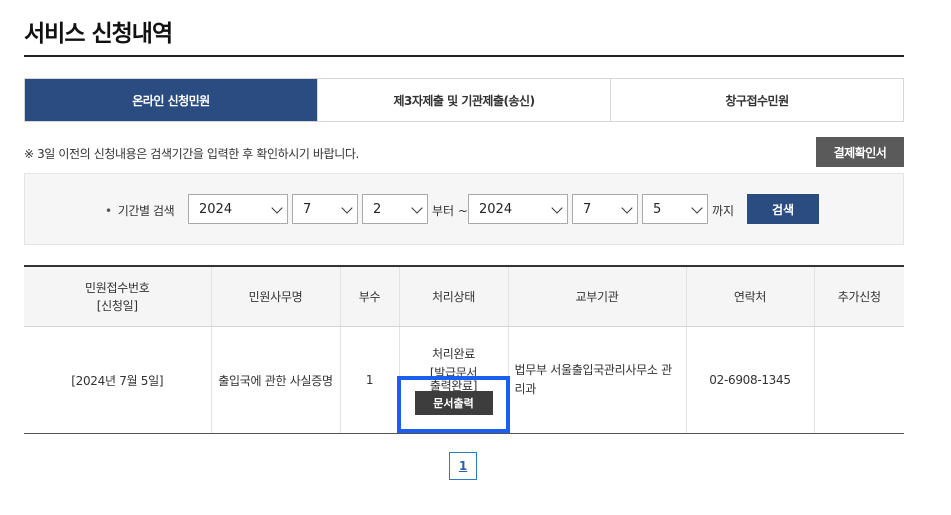 The height and width of the screenshot is (515, 951). I want to click on header-agency: 교부기관, so click(596, 296).